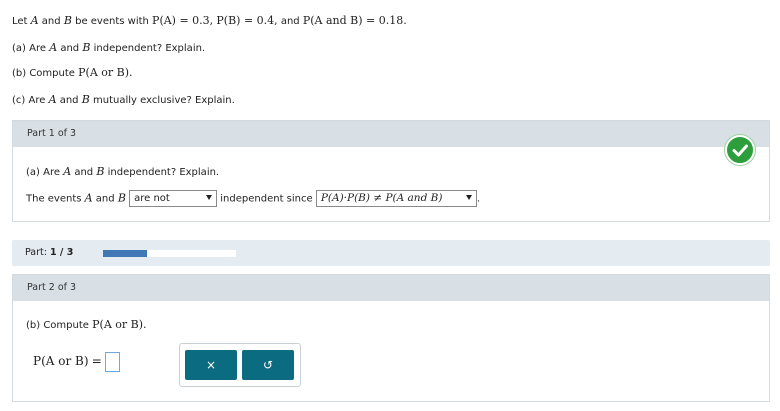 The image size is (780, 411). I want to click on close-icon: ×, so click(211, 365).